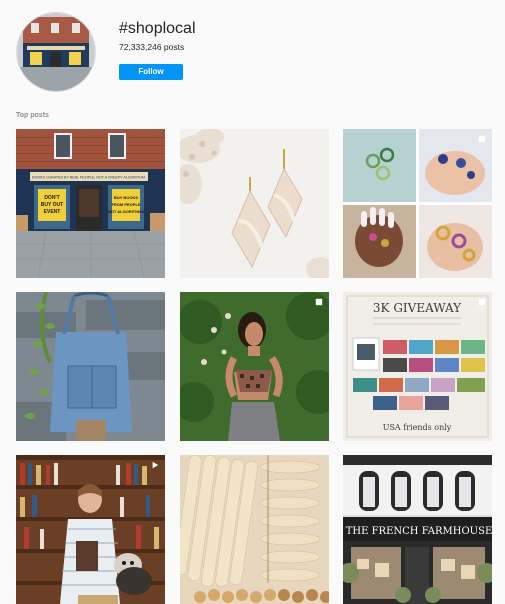  Describe the element at coordinates (417, 203) in the screenshot. I see `post-tile-rings` at that location.